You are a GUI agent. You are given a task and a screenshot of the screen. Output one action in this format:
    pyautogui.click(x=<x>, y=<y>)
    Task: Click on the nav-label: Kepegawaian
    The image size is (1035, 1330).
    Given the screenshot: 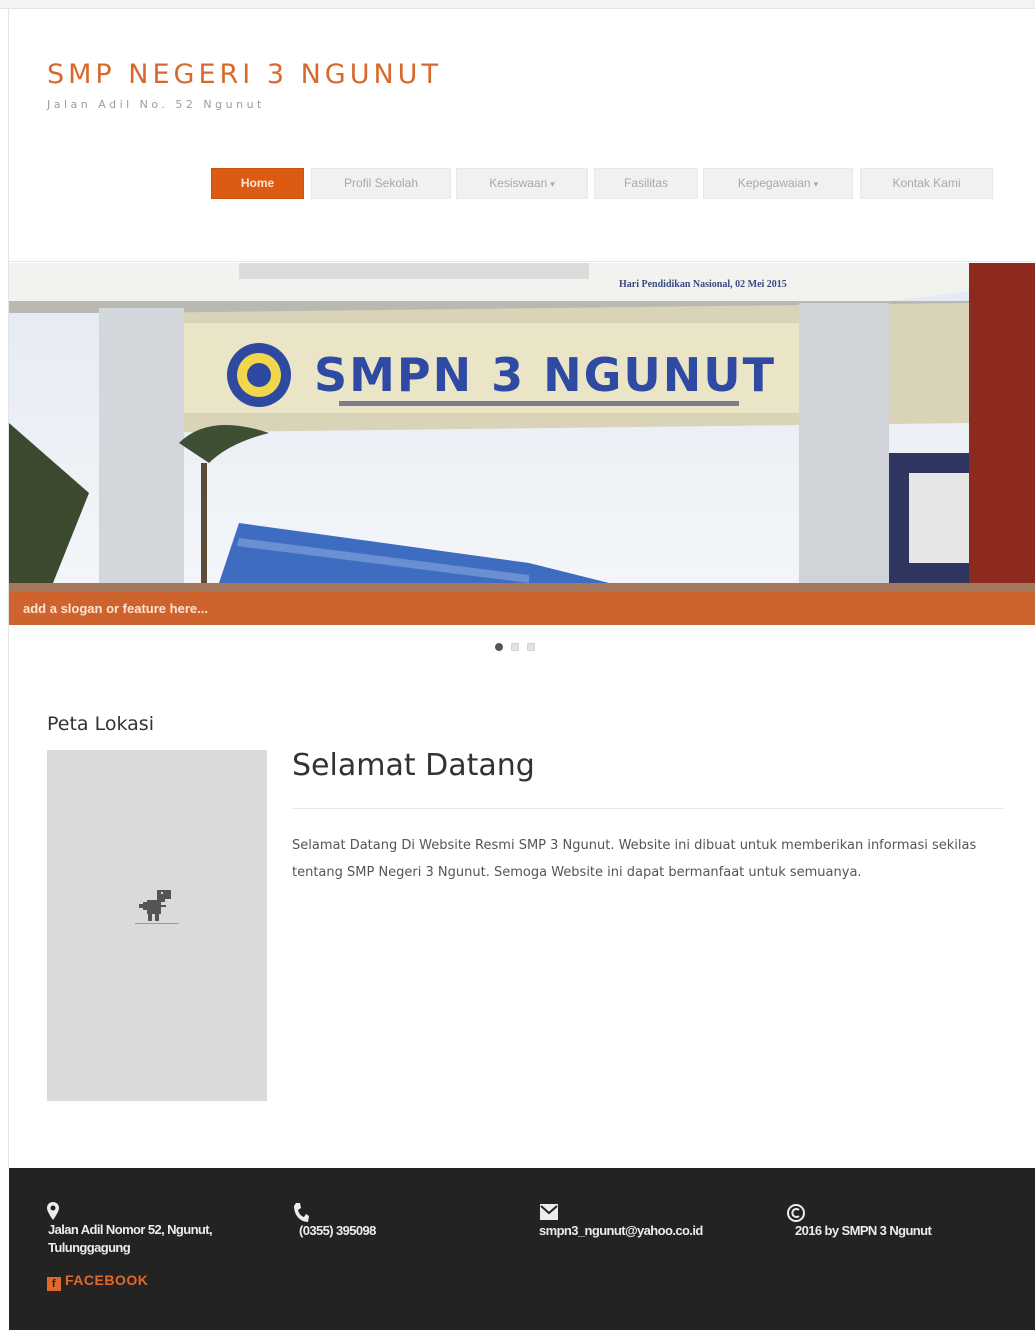 What is the action you would take?
    pyautogui.click(x=774, y=183)
    